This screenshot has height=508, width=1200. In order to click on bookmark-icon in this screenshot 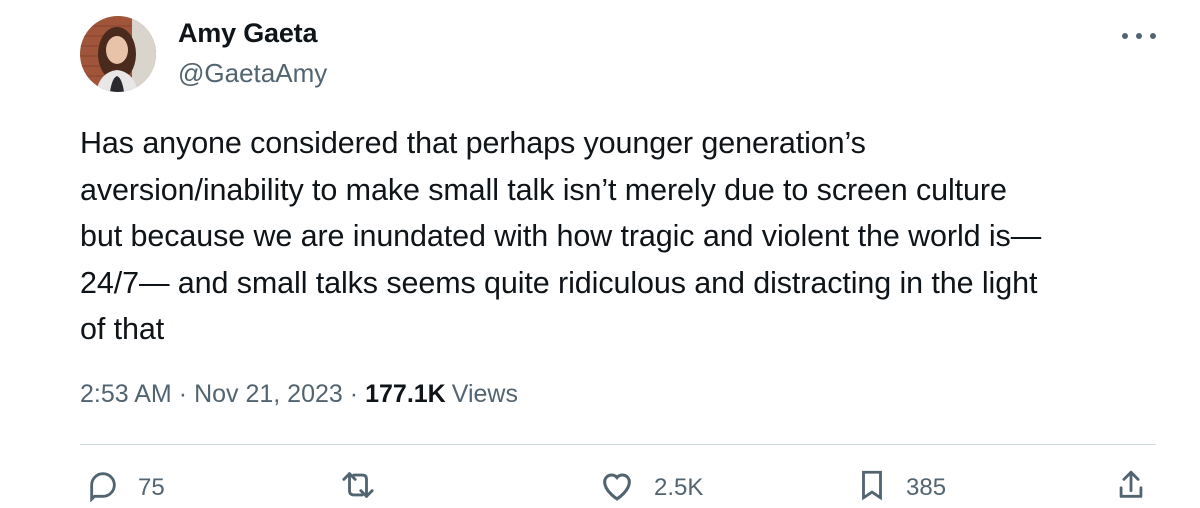, I will do `click(872, 485)`.